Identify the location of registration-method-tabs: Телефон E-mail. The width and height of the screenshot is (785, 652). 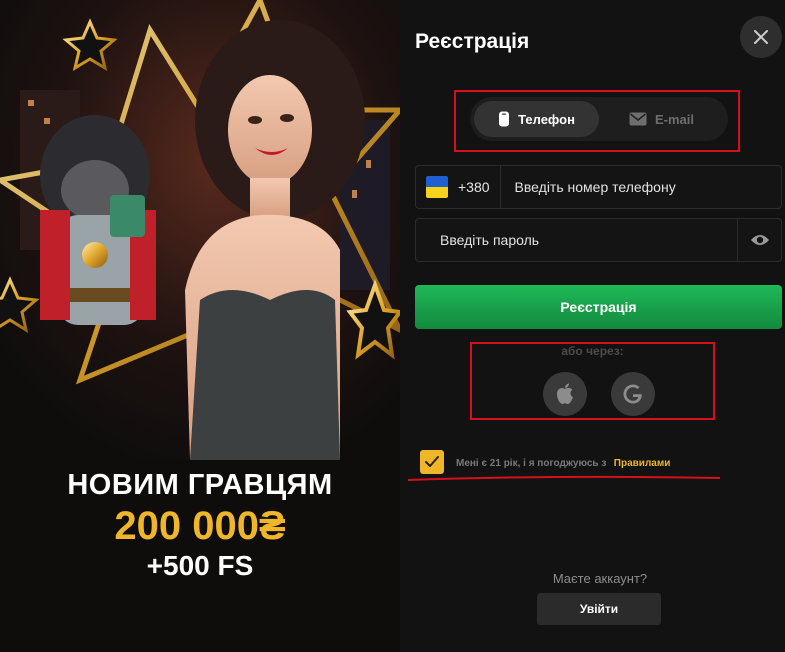
(599, 119).